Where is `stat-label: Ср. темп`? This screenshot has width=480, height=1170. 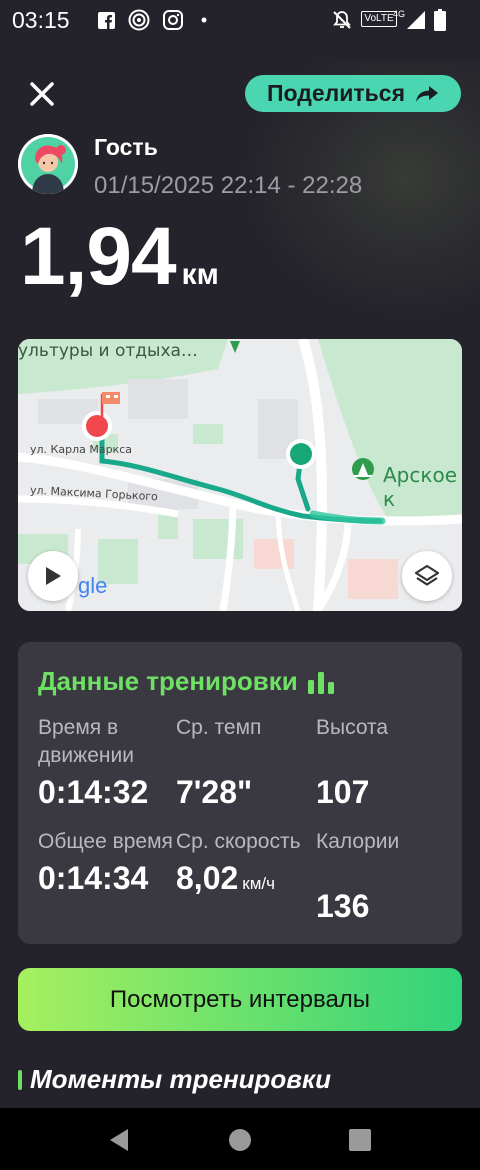
stat-label: Ср. темп is located at coordinates (219, 727).